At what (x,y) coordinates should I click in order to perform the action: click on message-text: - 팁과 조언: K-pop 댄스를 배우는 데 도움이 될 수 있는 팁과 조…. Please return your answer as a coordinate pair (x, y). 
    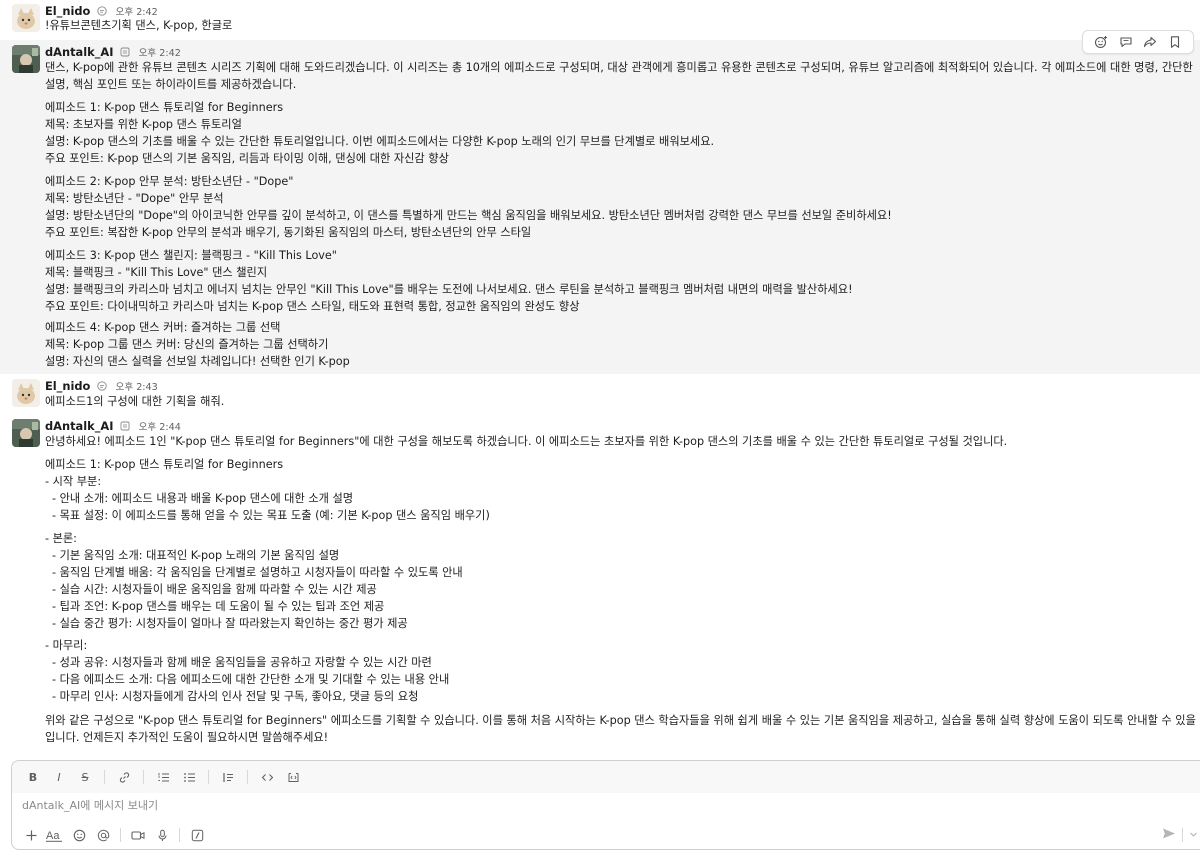
    Looking at the image, I should click on (218, 606).